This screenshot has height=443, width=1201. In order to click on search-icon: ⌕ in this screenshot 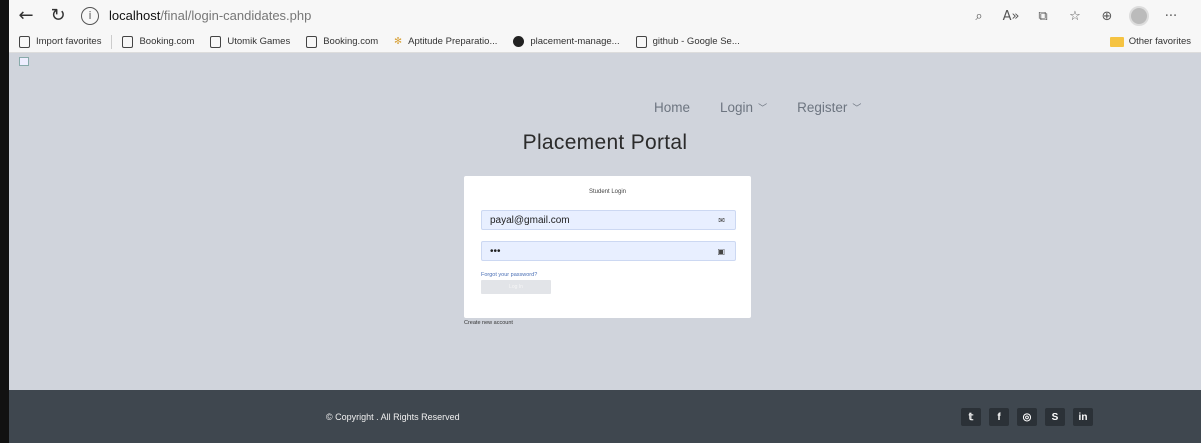, I will do `click(979, 16)`.